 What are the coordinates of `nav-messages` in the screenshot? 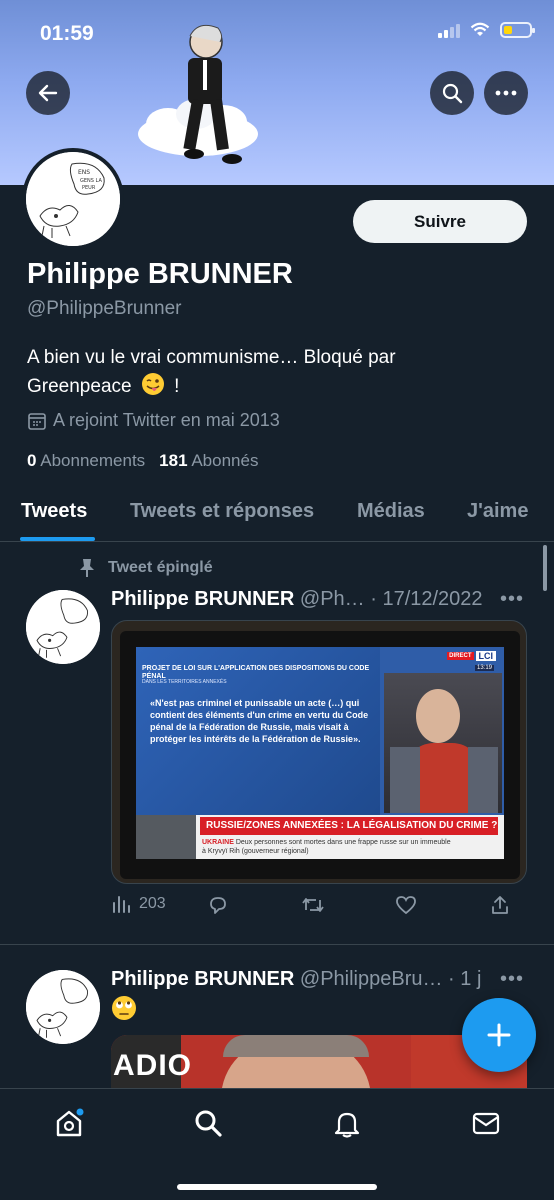 It's located at (486, 1123).